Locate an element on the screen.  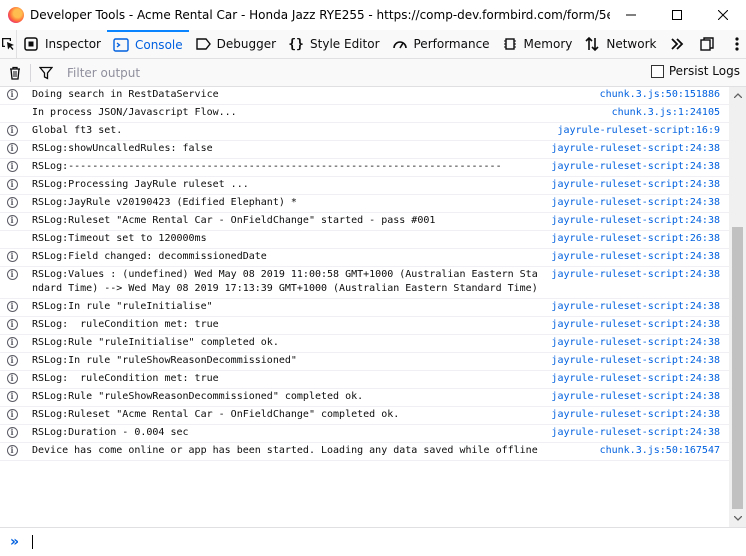
scrollbar-thumb is located at coordinates (737, 368).